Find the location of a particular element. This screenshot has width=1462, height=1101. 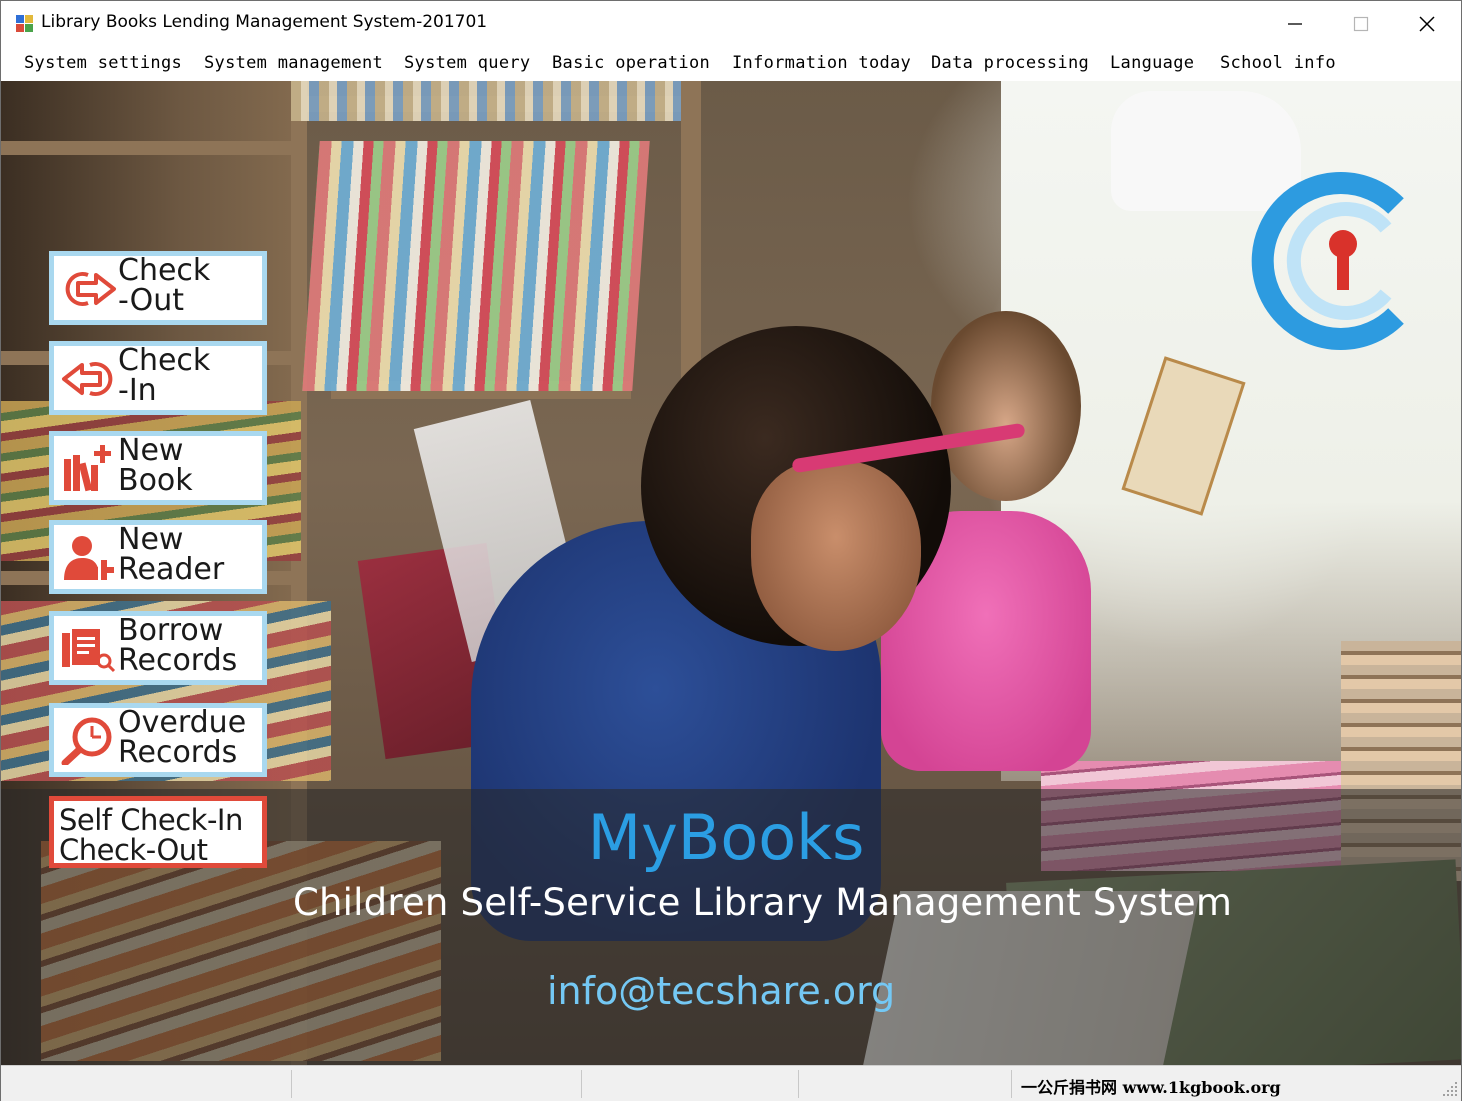

borrow-records-icon is located at coordinates (89, 651).